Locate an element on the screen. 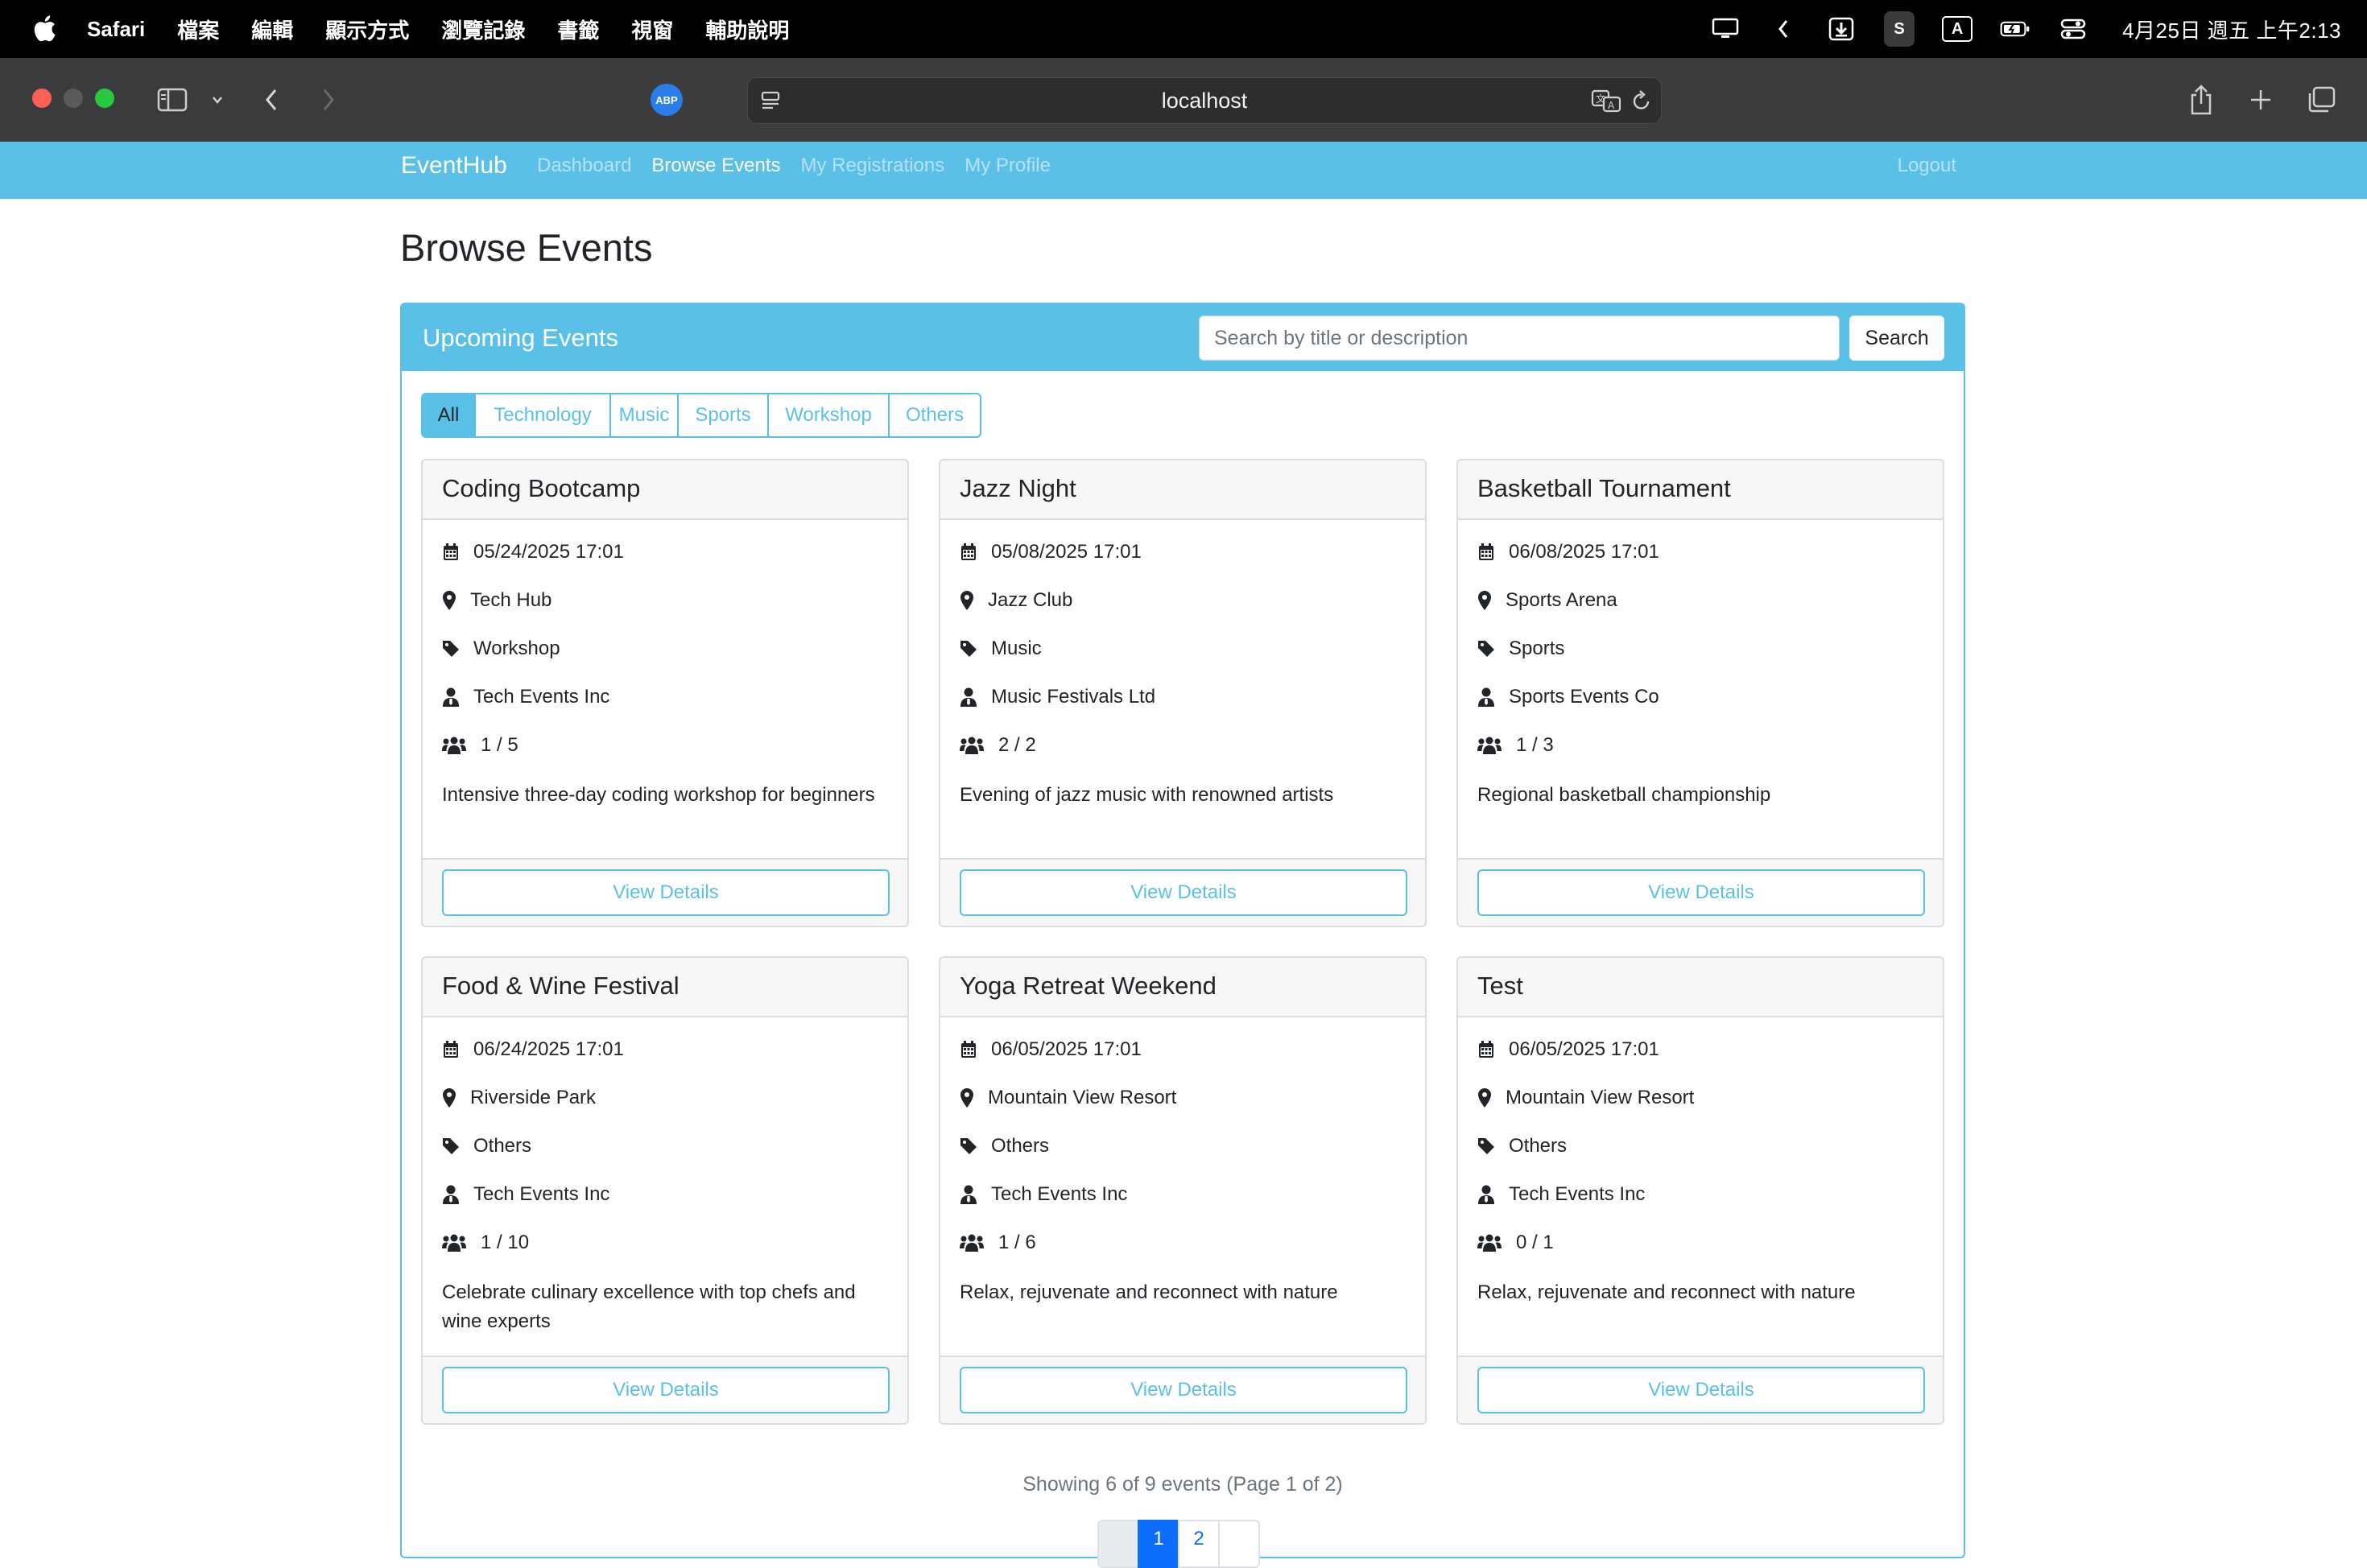 Image resolution: width=2367 pixels, height=1568 pixels. brand-logo: EventHub is located at coordinates (454, 166).